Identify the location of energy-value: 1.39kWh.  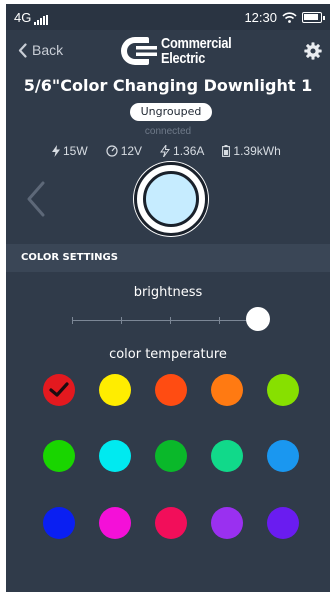
(257, 151).